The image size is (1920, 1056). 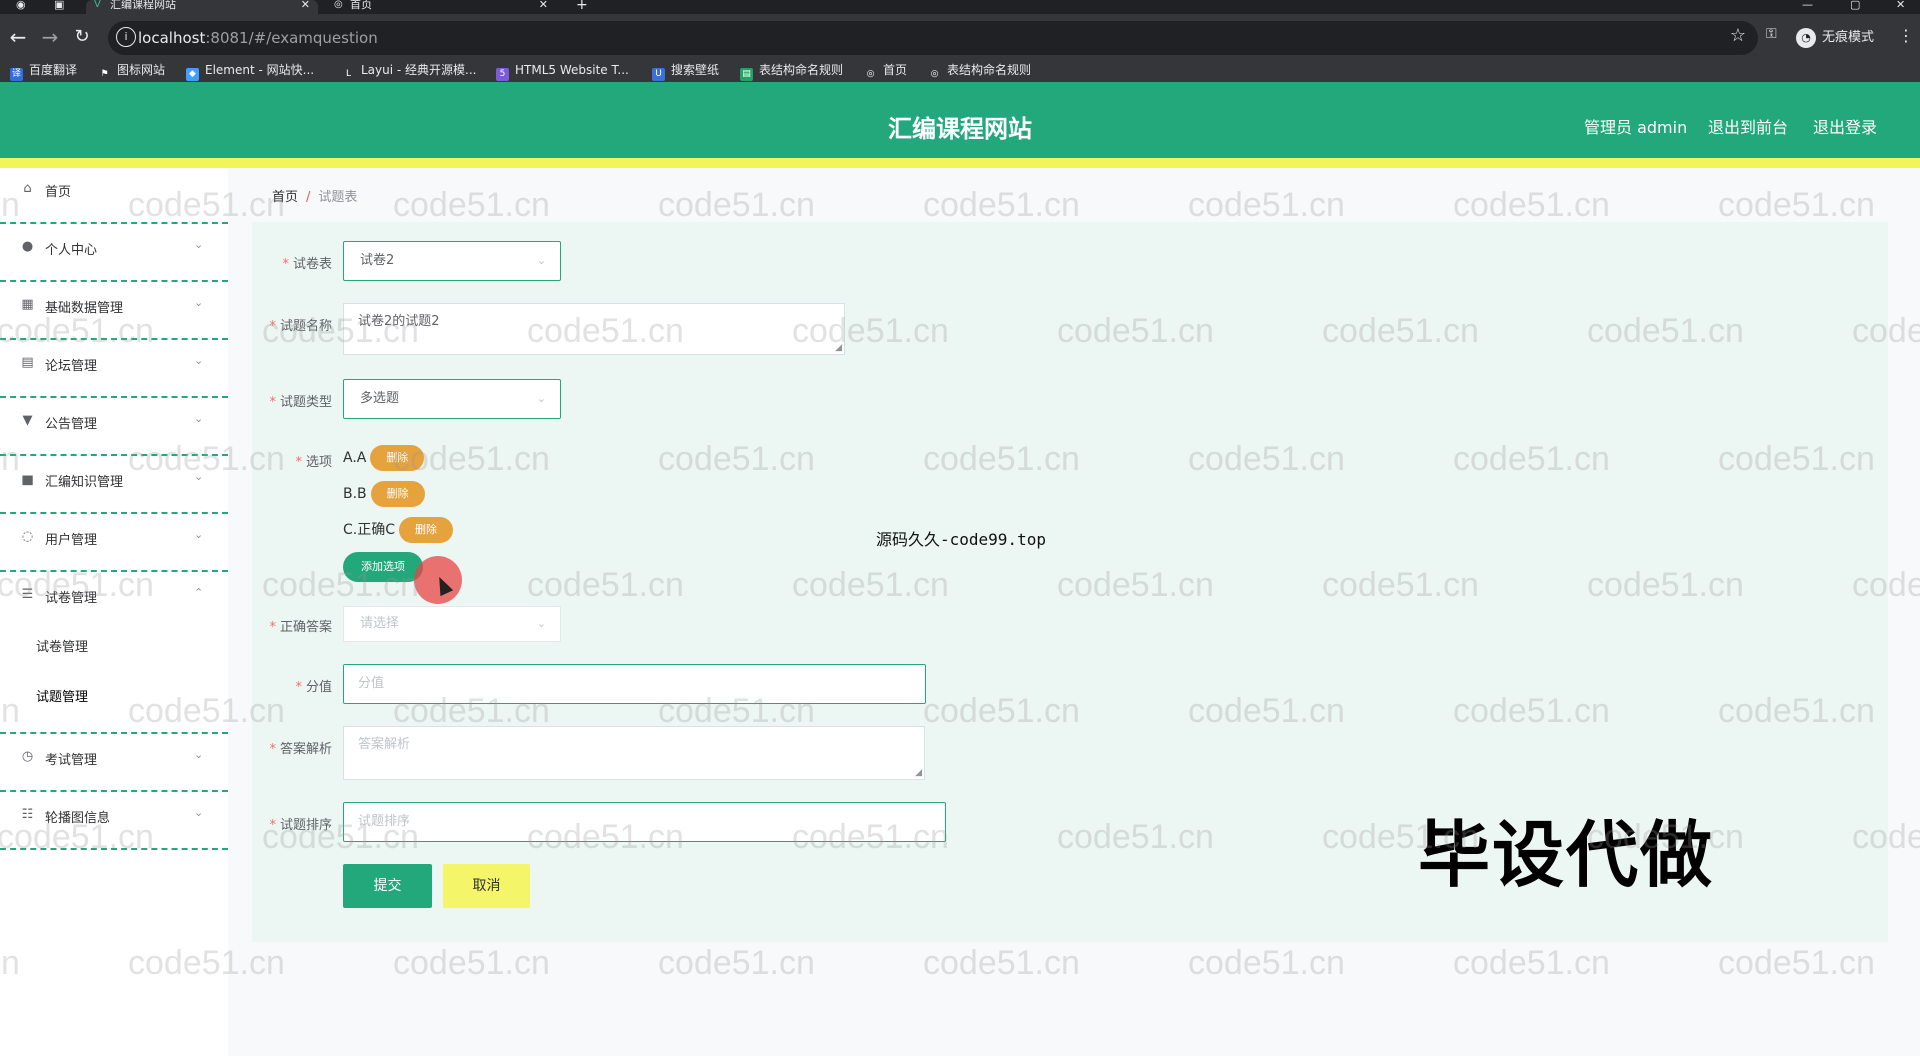 I want to click on sidebar-item-knowledge: ▅ 汇编知识管理 ⌄, so click(x=114, y=486).